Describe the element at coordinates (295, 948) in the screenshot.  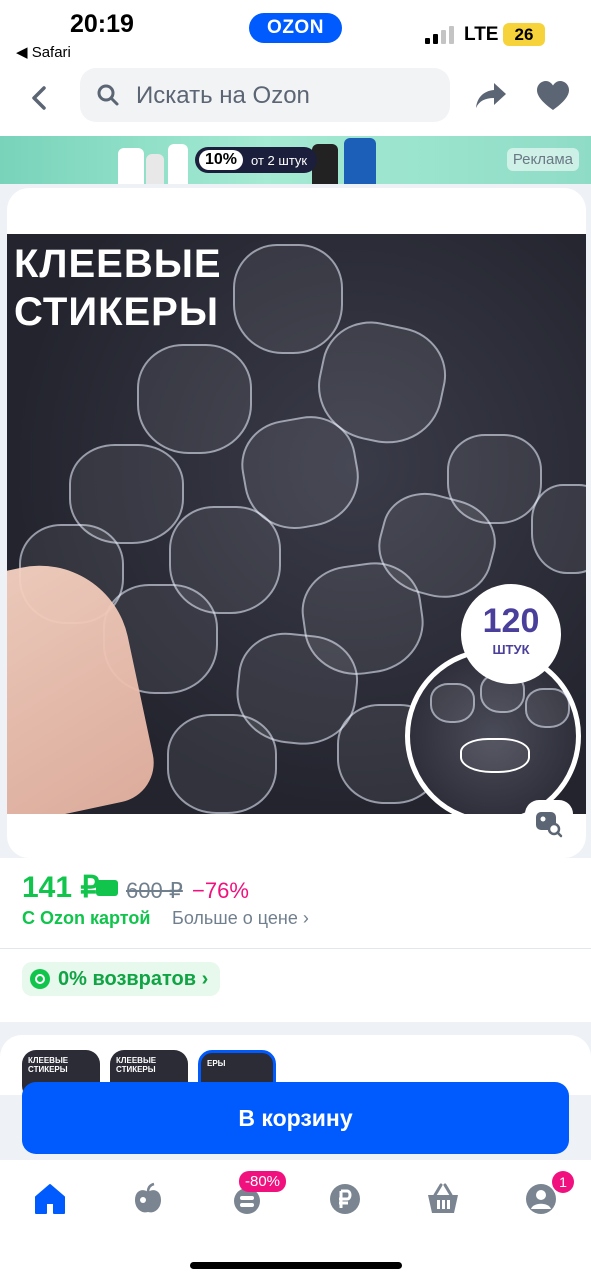
I see `divider` at that location.